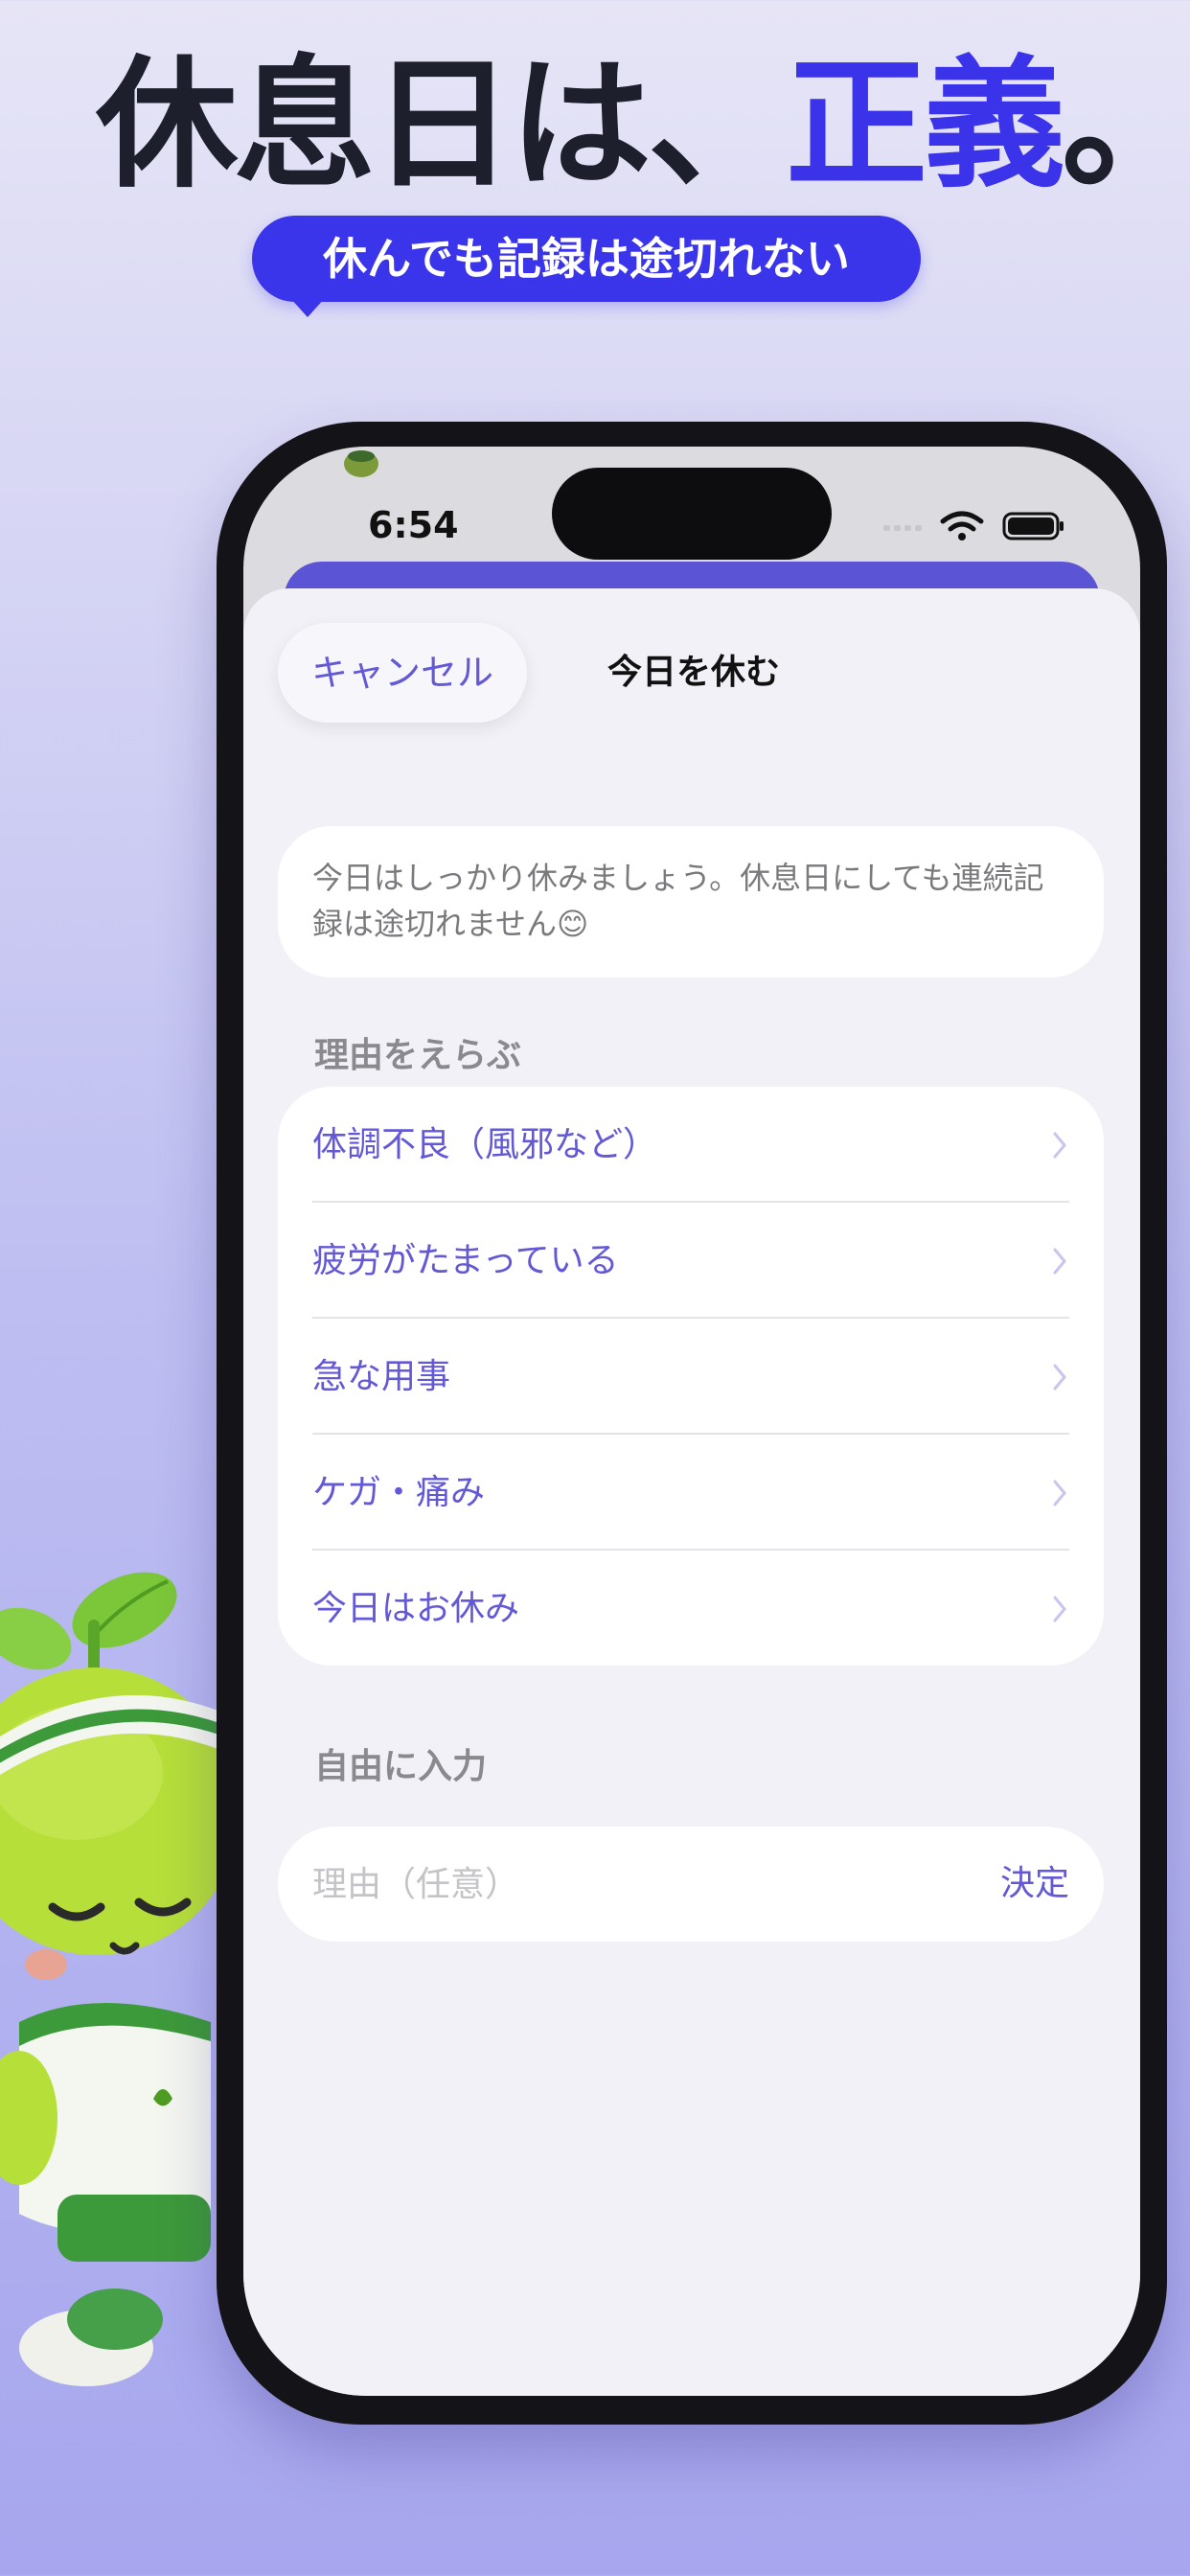  What do you see at coordinates (691, 902) in the screenshot?
I see `info-message: 今日はしっかり休みましょう。休息日にしても連続記録は途切れません😊` at bounding box center [691, 902].